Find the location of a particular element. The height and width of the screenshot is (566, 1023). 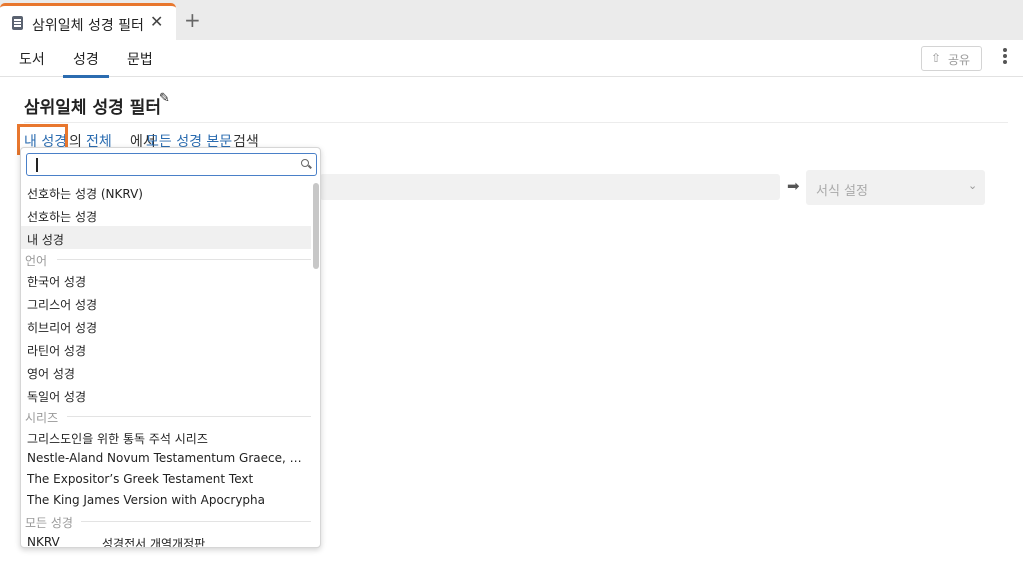

bible-code: NKRV is located at coordinates (43, 541).